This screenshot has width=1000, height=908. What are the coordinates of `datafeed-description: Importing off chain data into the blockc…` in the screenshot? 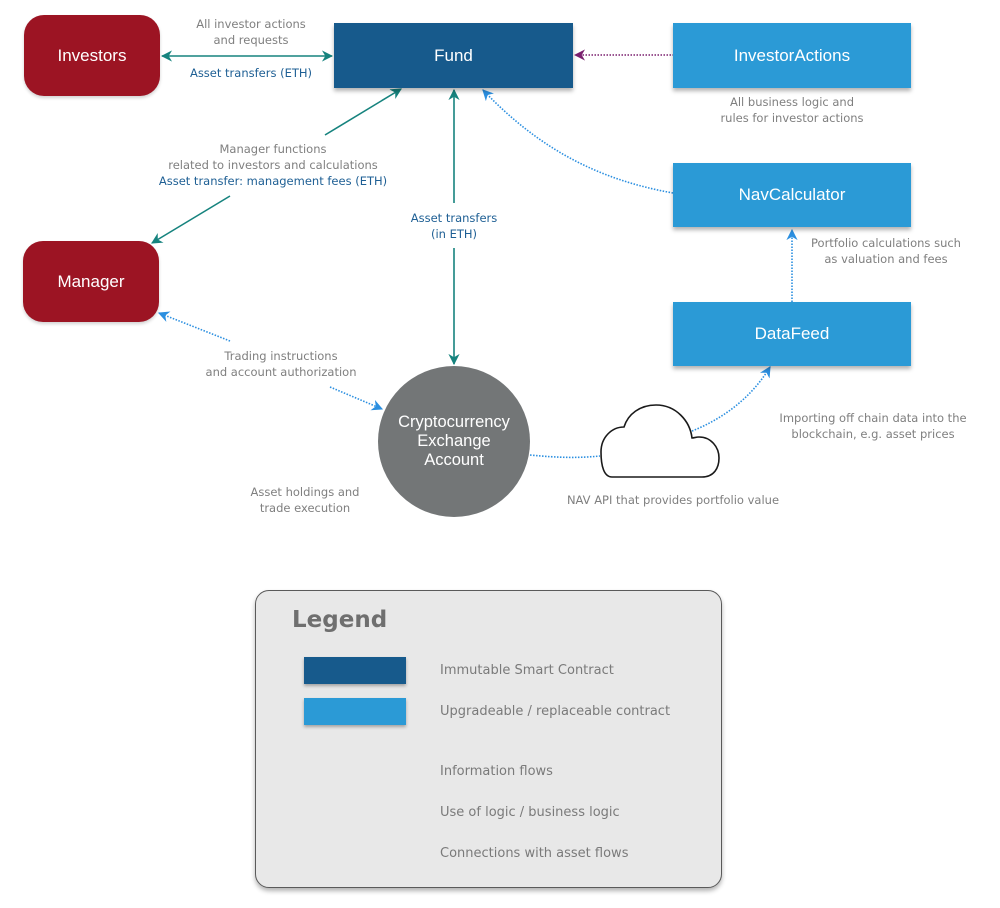 It's located at (873, 426).